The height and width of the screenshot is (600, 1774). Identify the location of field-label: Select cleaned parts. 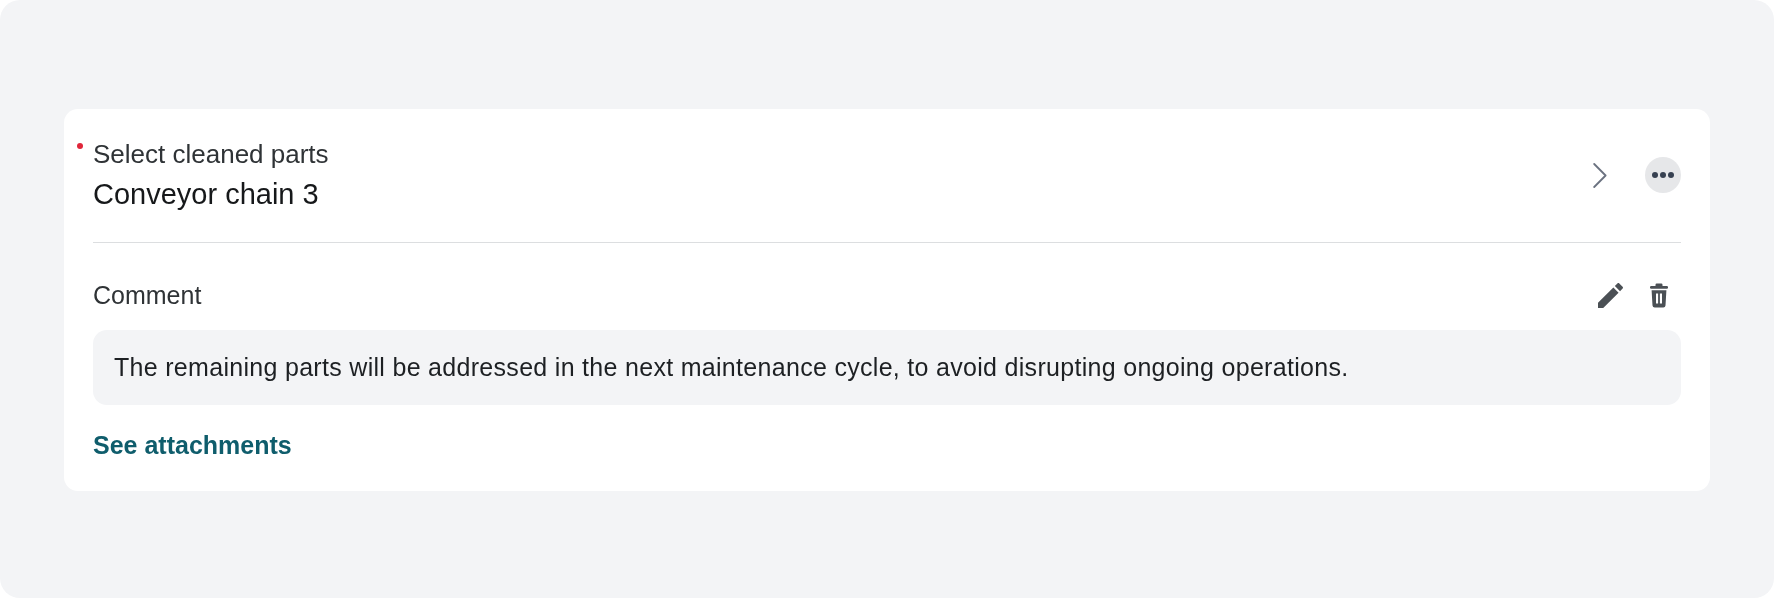
(211, 154).